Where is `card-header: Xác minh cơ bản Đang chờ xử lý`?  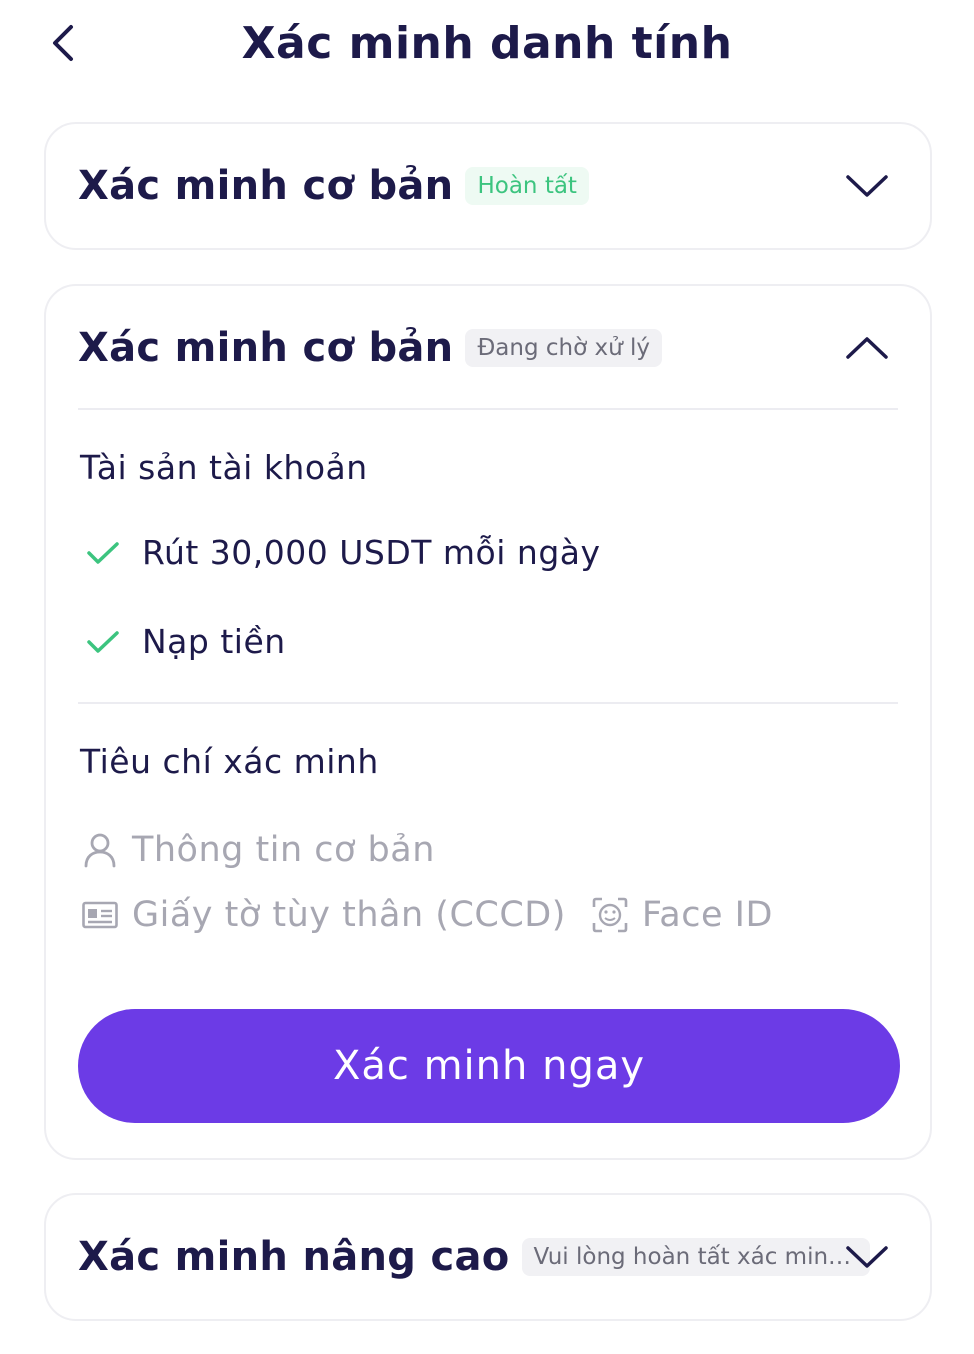
card-header: Xác minh cơ bản Đang chờ xử lý is located at coordinates (488, 348).